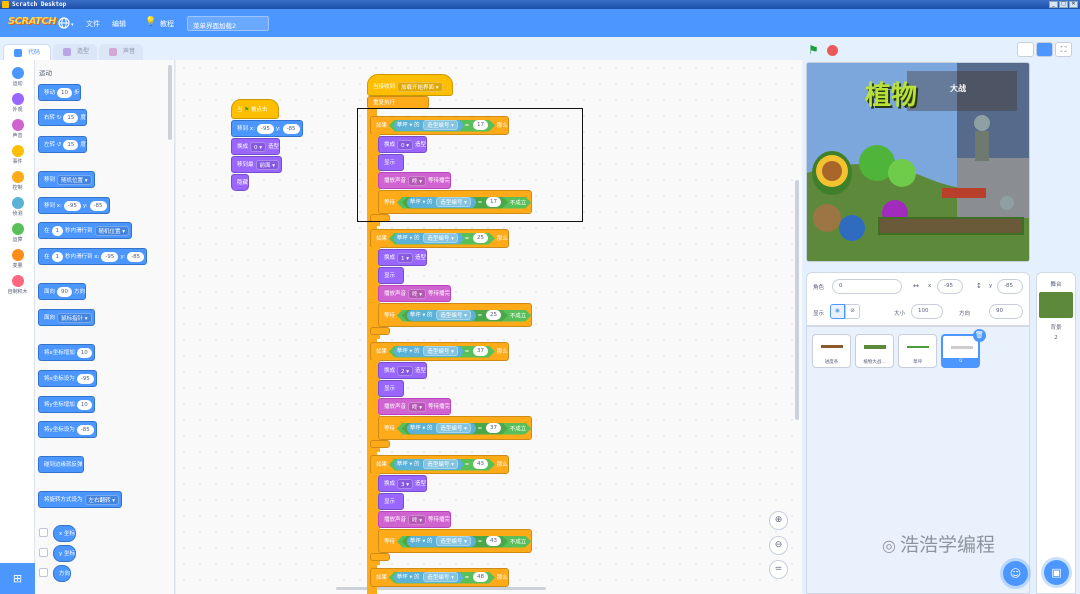 The width and height of the screenshot is (1080, 594). What do you see at coordinates (439, 238) in the screenshot?
I see `block-if: 如果 草坪 ▾ 的 造型编号 ▾ = 25 那么` at bounding box center [439, 238].